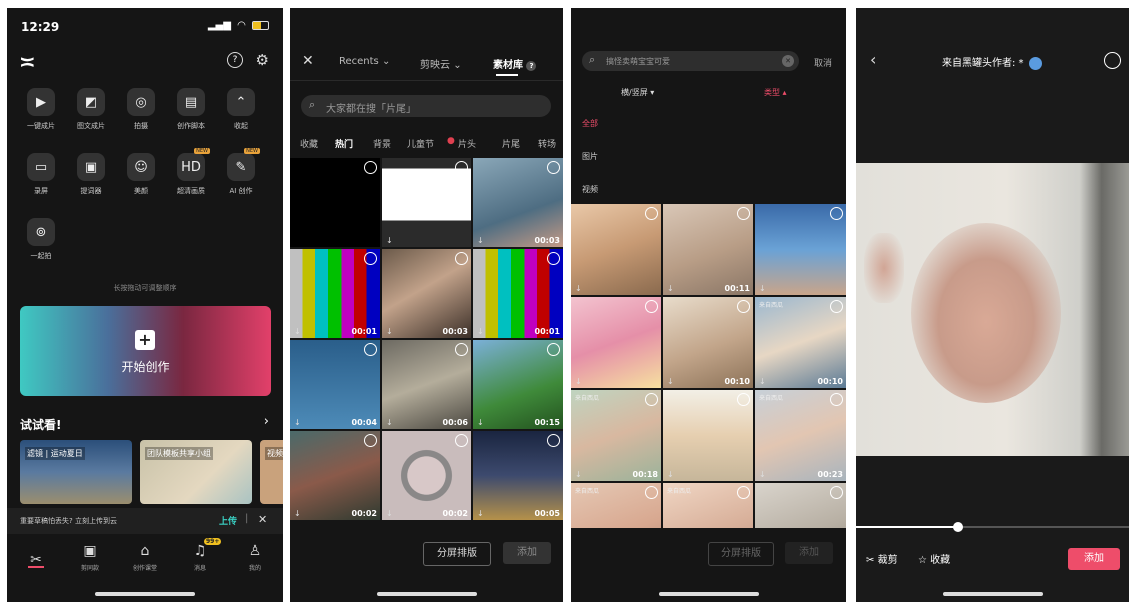 The image size is (1129, 603). I want to click on tool-button: ✎ NEW AI 创作, so click(241, 172).